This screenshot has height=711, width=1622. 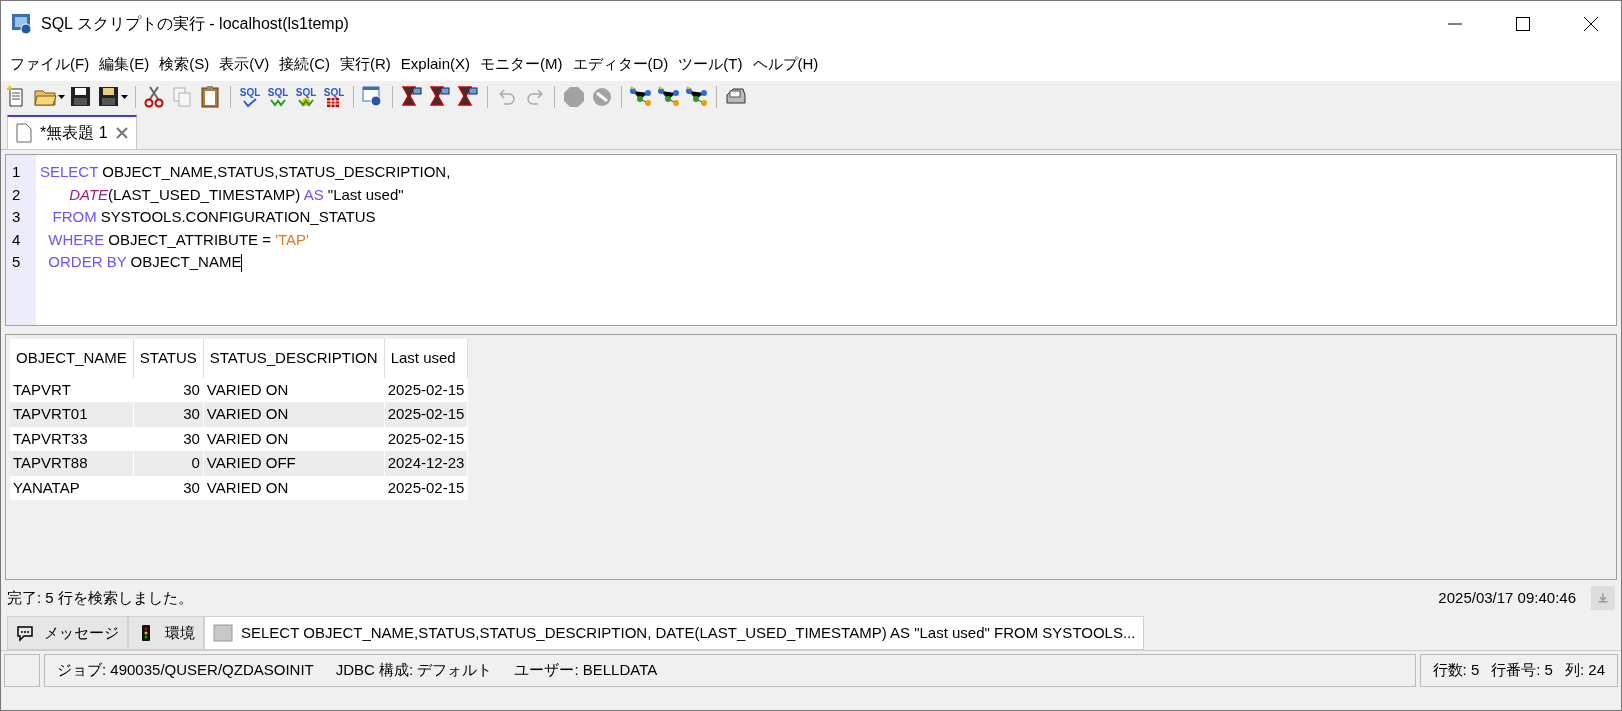 What do you see at coordinates (22, 670) in the screenshot?
I see `status-cell` at bounding box center [22, 670].